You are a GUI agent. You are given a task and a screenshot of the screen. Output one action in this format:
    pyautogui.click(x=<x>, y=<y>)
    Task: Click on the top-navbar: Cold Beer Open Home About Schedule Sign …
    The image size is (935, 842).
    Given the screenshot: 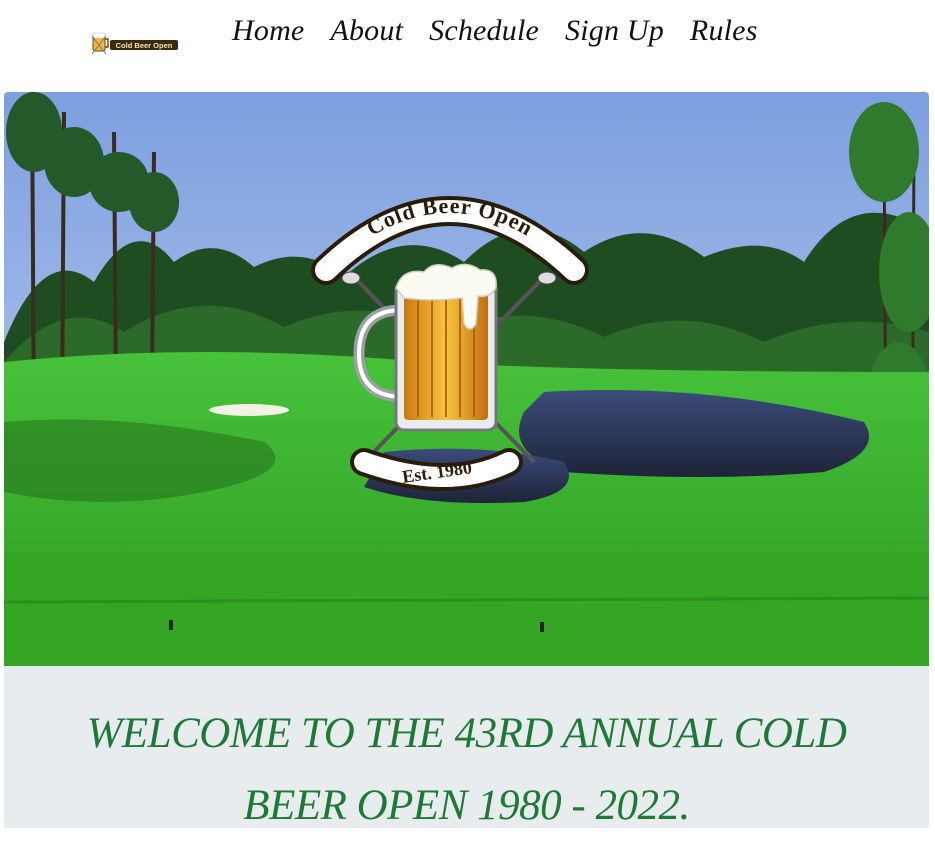 What is the action you would take?
    pyautogui.click(x=467, y=46)
    